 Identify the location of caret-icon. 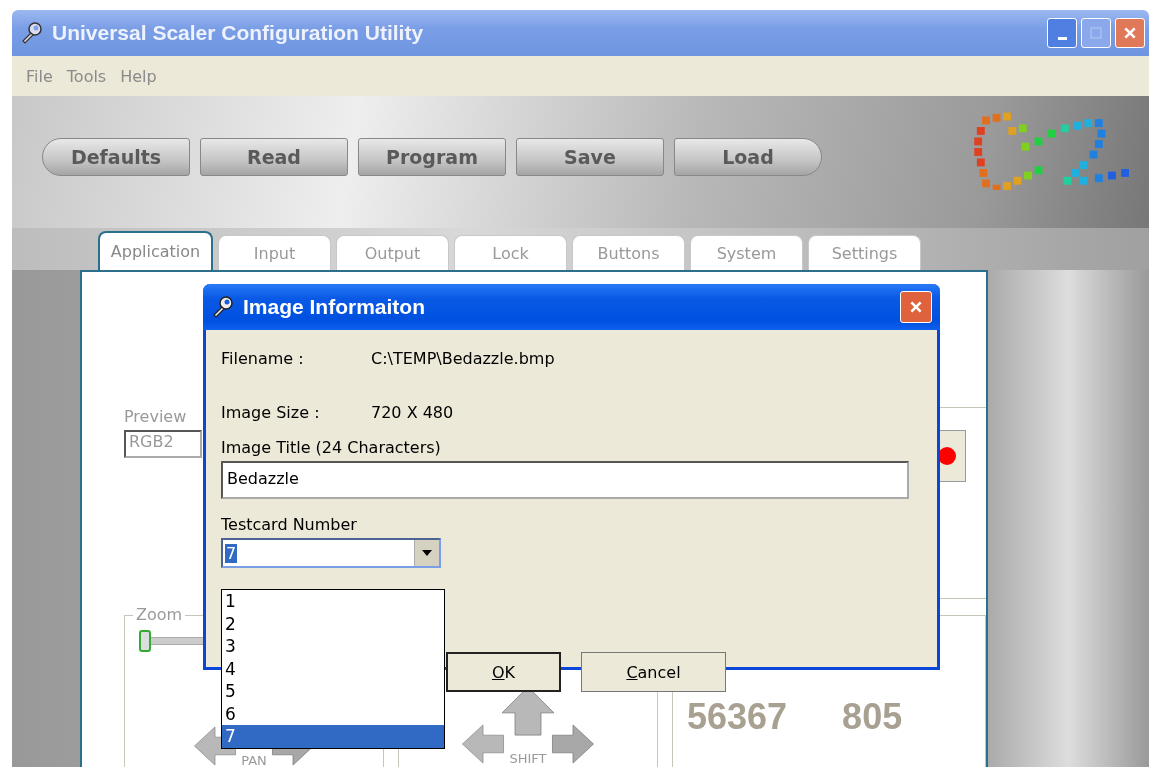
(427, 553).